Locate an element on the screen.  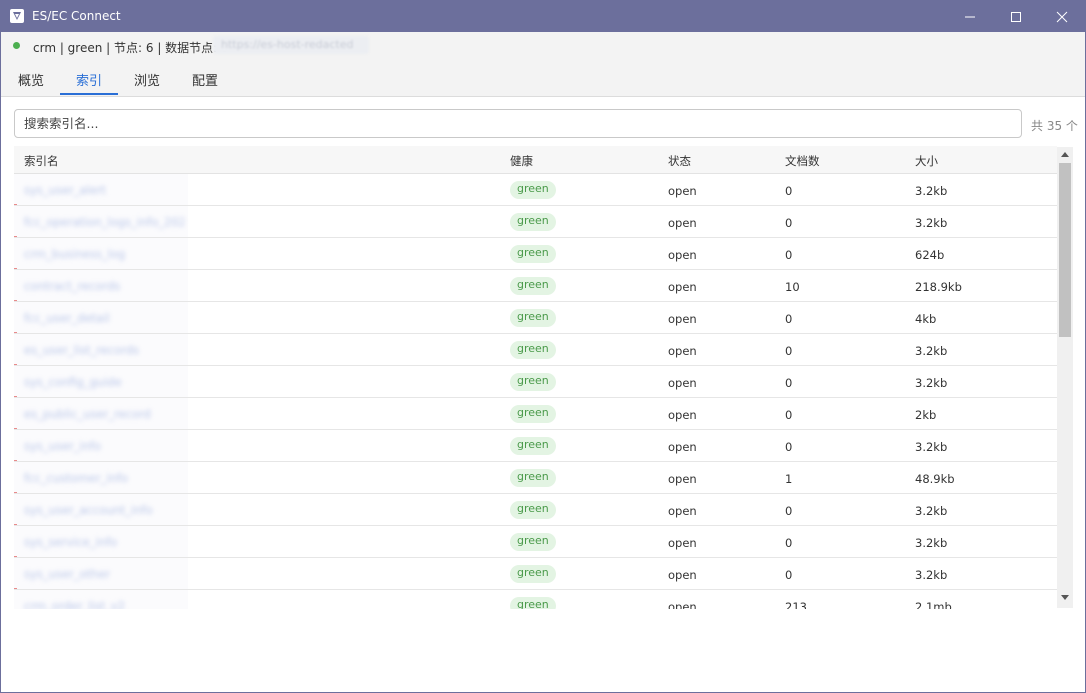
table-row: sys_user_alert green open 0 3.2kb is located at coordinates (535, 190).